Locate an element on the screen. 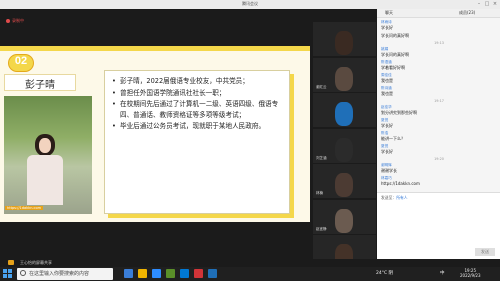 The image size is (500, 281). video-tile: 林楠 is located at coordinates (344, 181).